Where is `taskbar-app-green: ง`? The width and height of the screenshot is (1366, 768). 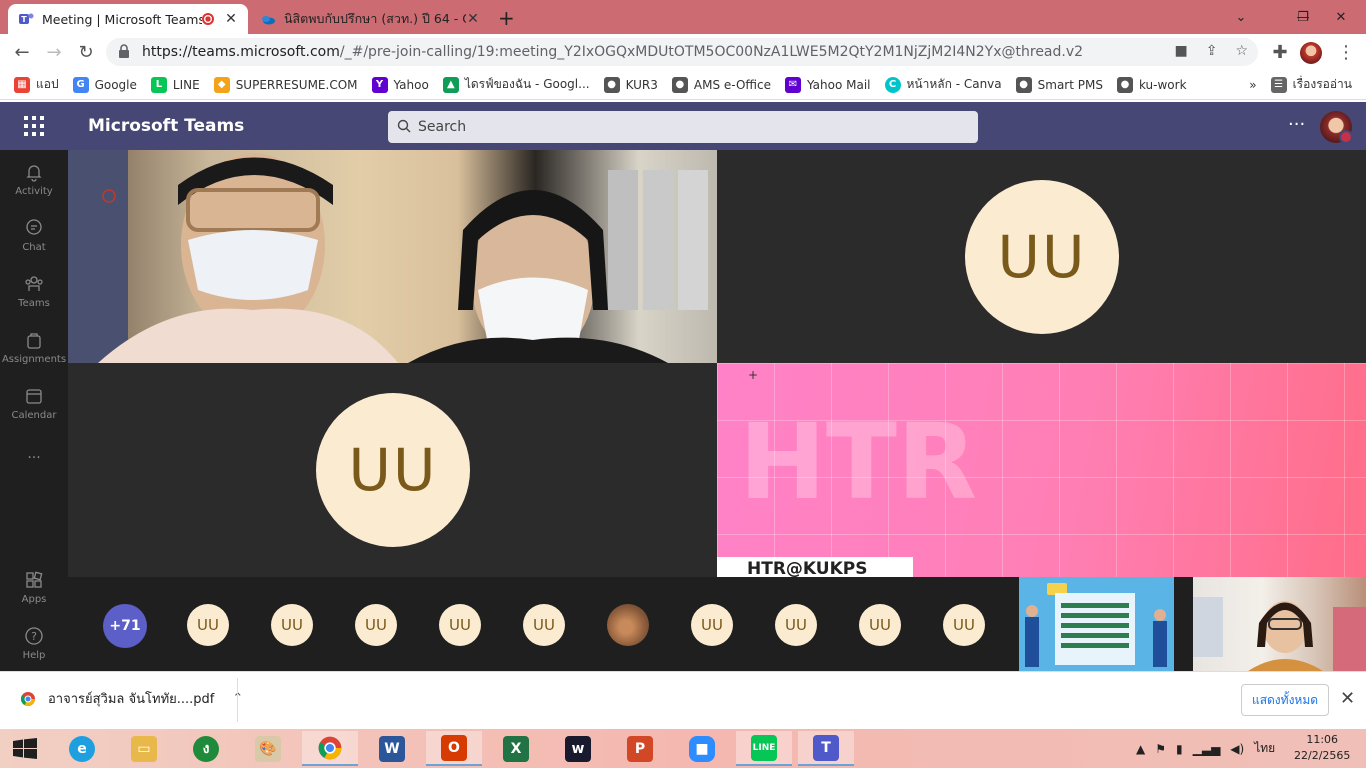
taskbar-app-green: ง is located at coordinates (206, 748).